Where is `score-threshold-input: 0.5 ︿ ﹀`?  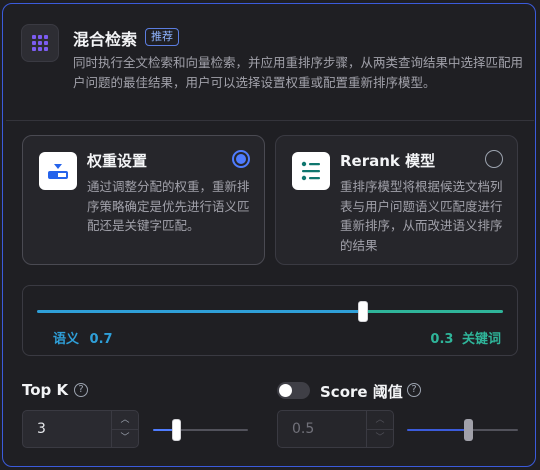
score-threshold-input: 0.5 ︿ ﹀ is located at coordinates (335, 429).